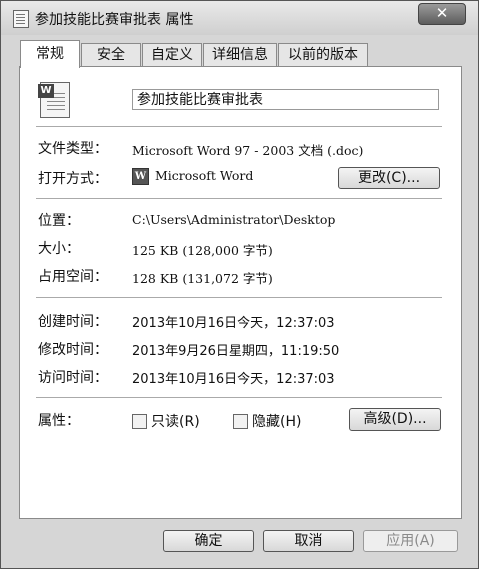 The height and width of the screenshot is (569, 479). What do you see at coordinates (59, 421) in the screenshot?
I see `attributes-label: 属性：` at bounding box center [59, 421].